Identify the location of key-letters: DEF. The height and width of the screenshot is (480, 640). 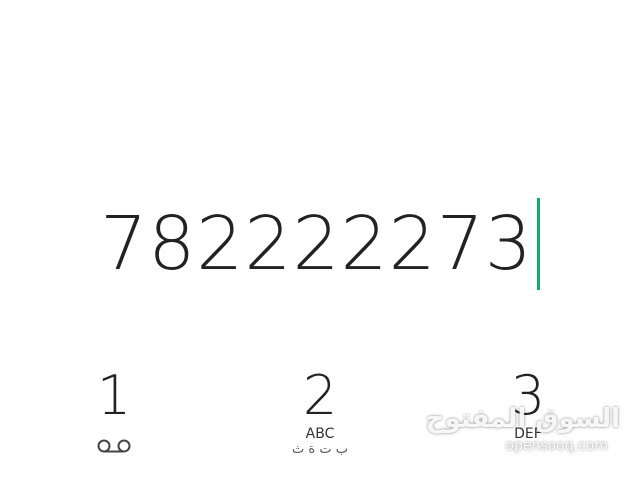
(528, 434).